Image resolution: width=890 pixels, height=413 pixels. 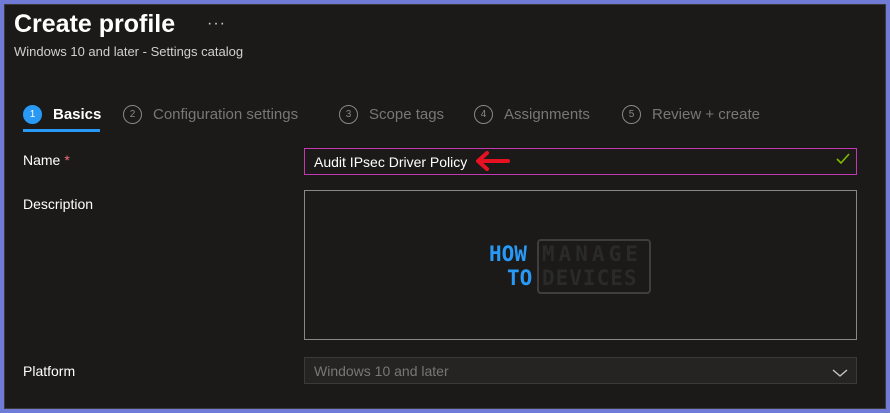 What do you see at coordinates (590, 278) in the screenshot?
I see `watermark-devices: DEVICES` at bounding box center [590, 278].